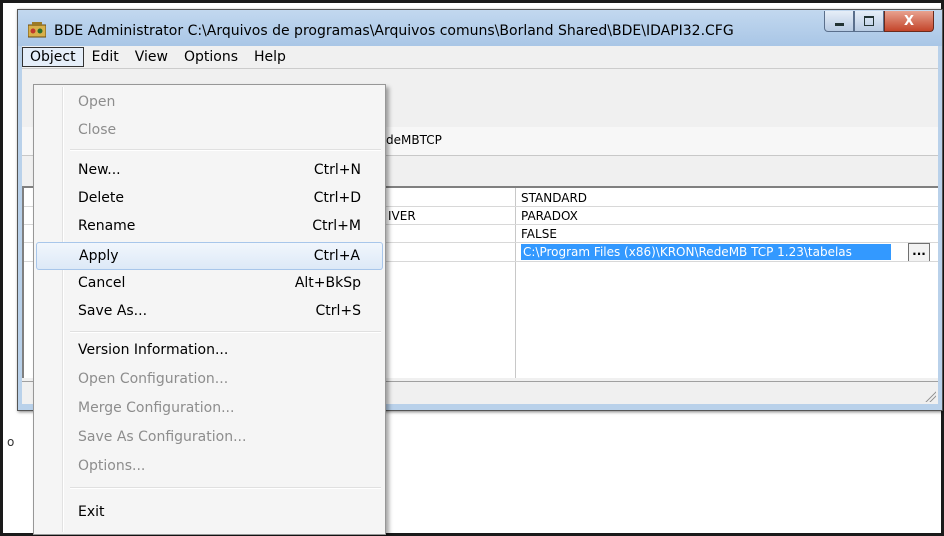 Image resolution: width=944 pixels, height=536 pixels. What do you see at coordinates (107, 226) in the screenshot?
I see `menu-item-label: Rename` at bounding box center [107, 226].